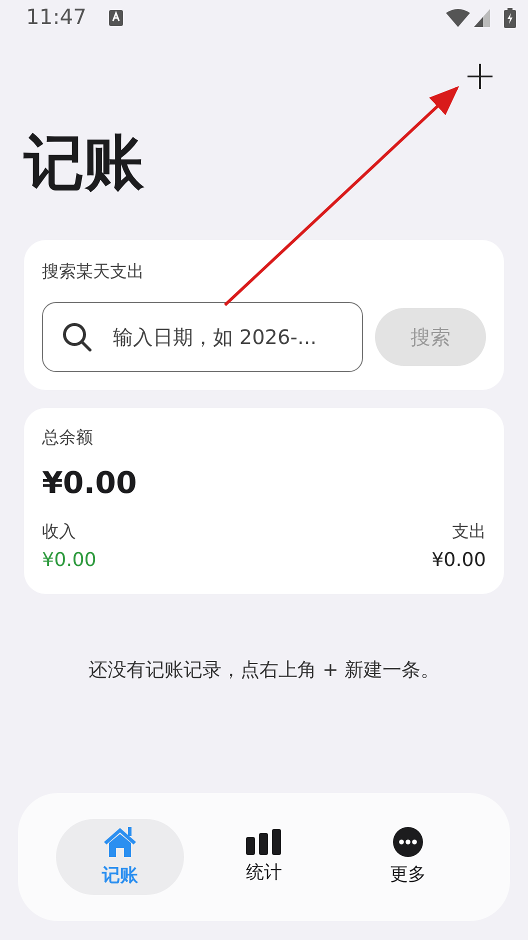 The image size is (528, 940). What do you see at coordinates (56, 18) in the screenshot?
I see `status-time: 11:47` at bounding box center [56, 18].